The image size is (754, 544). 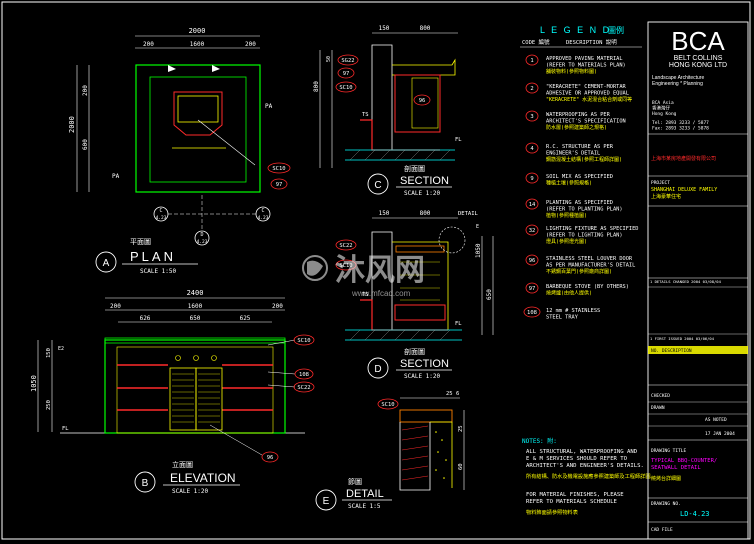 I want to click on note-1-cn: 所有結構、防水及機電設施應參照建築師及工程師詳圖。, so click(x=591, y=476).